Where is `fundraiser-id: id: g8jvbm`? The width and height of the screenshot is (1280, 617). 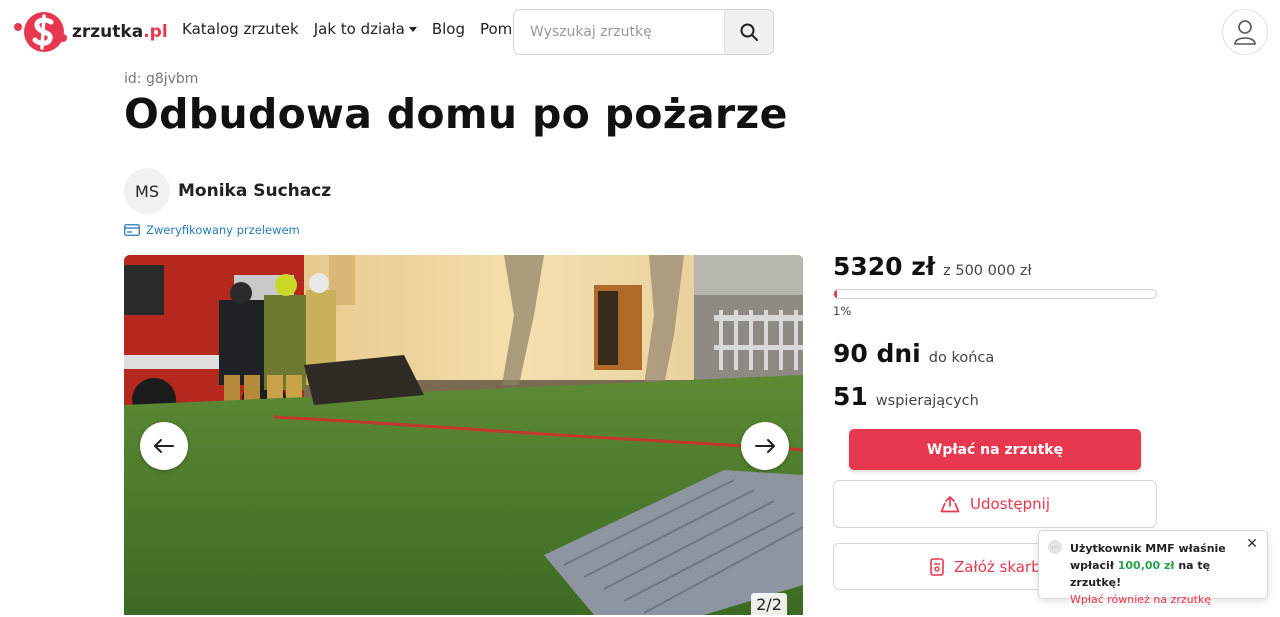
fundraiser-id: id: g8jvbm is located at coordinates (161, 79).